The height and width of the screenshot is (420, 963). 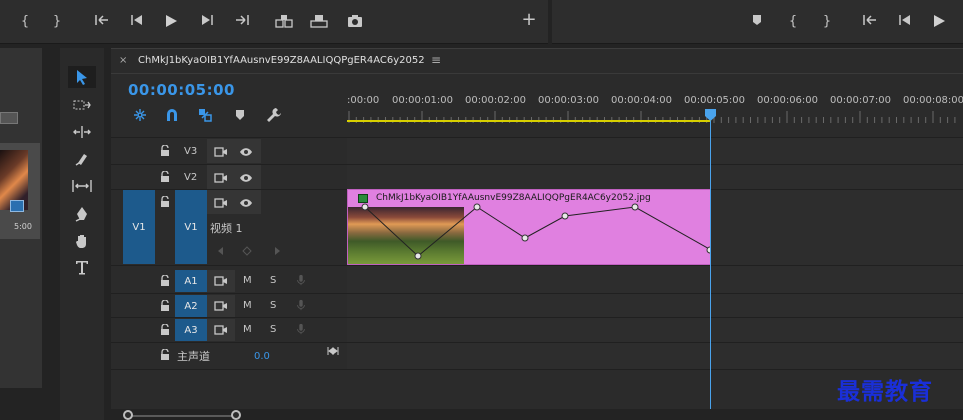 What do you see at coordinates (236, 415) in the screenshot?
I see `scrollbar-end-handle` at bounding box center [236, 415].